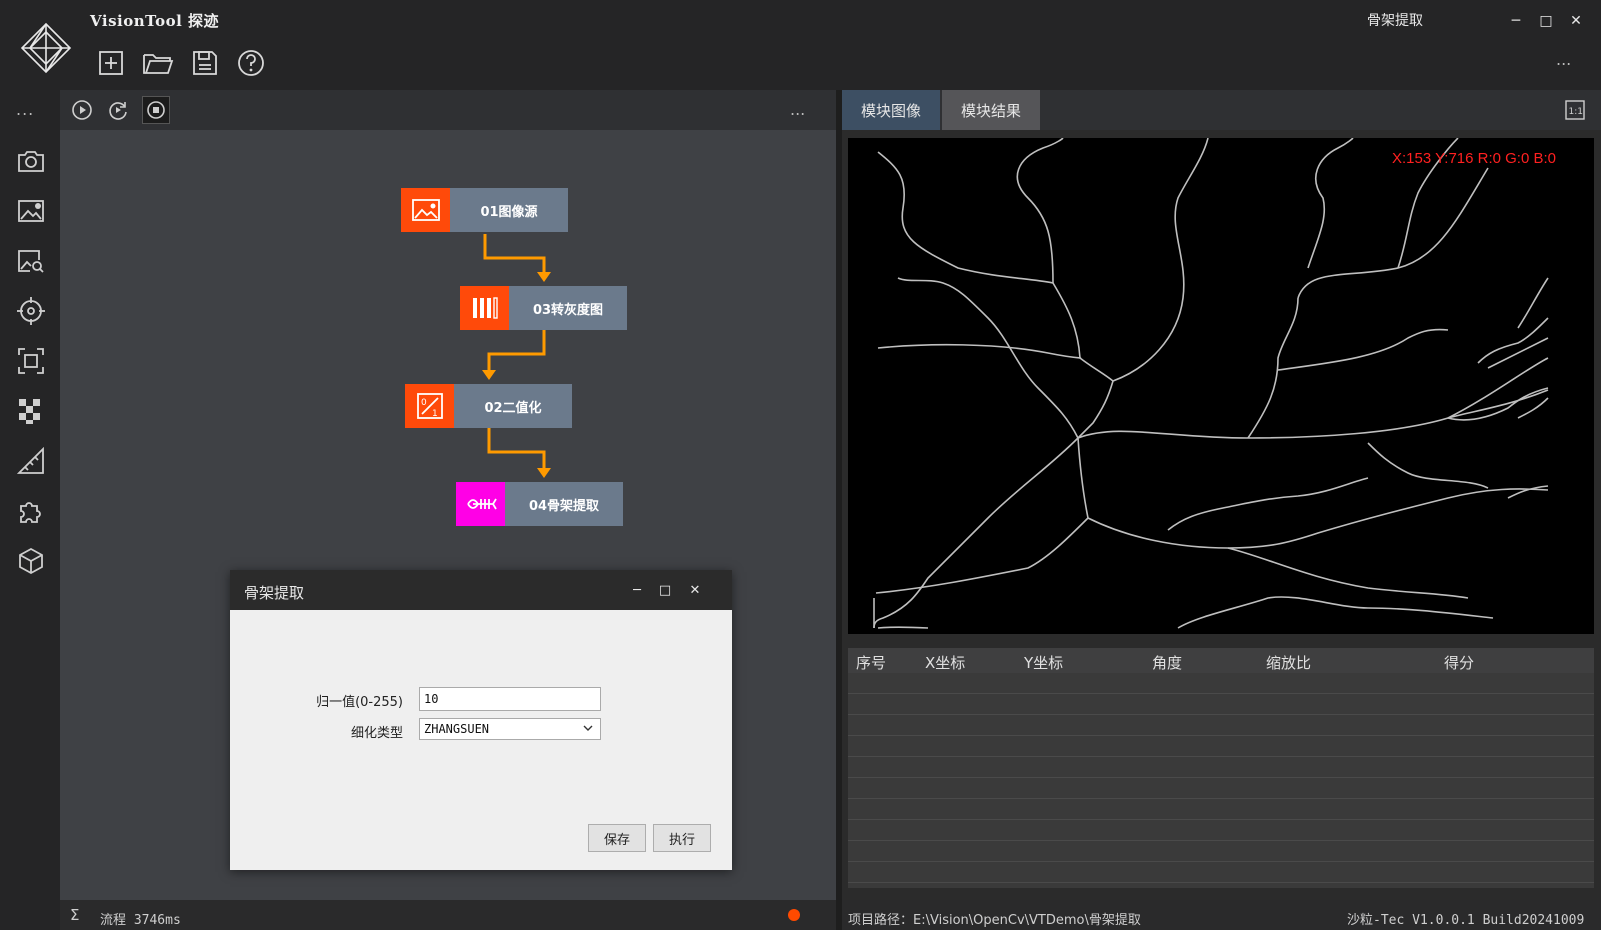  Describe the element at coordinates (1466, 920) in the screenshot. I see `version-label: 沙粒-Tec V1.0.0.1 Build20241009` at that location.